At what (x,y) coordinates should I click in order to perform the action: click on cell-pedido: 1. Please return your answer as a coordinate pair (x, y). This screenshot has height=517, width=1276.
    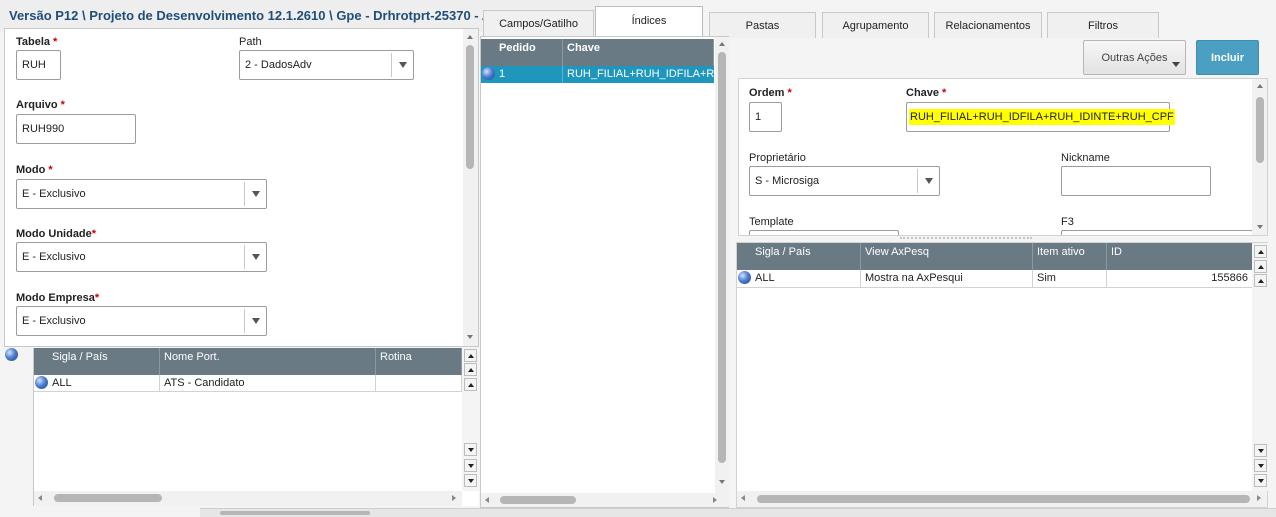
    Looking at the image, I should click on (529, 74).